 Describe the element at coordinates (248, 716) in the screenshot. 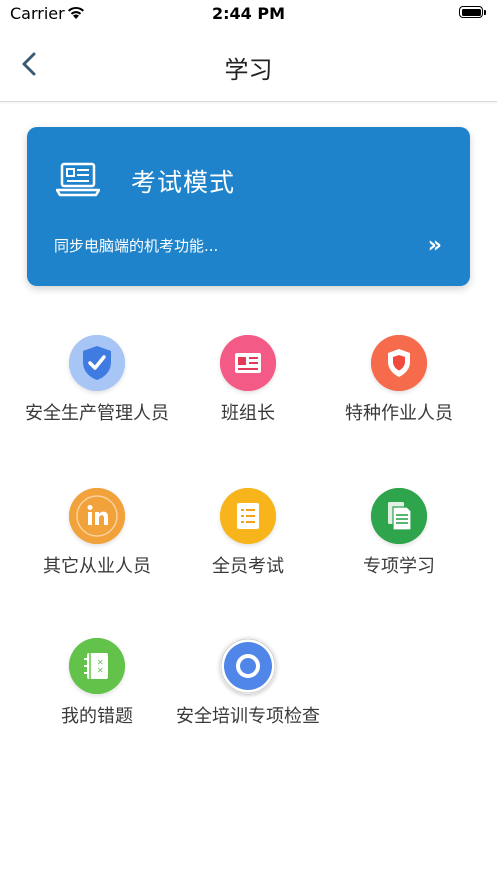

I see `grid-label: 安全培训专项检查` at that location.